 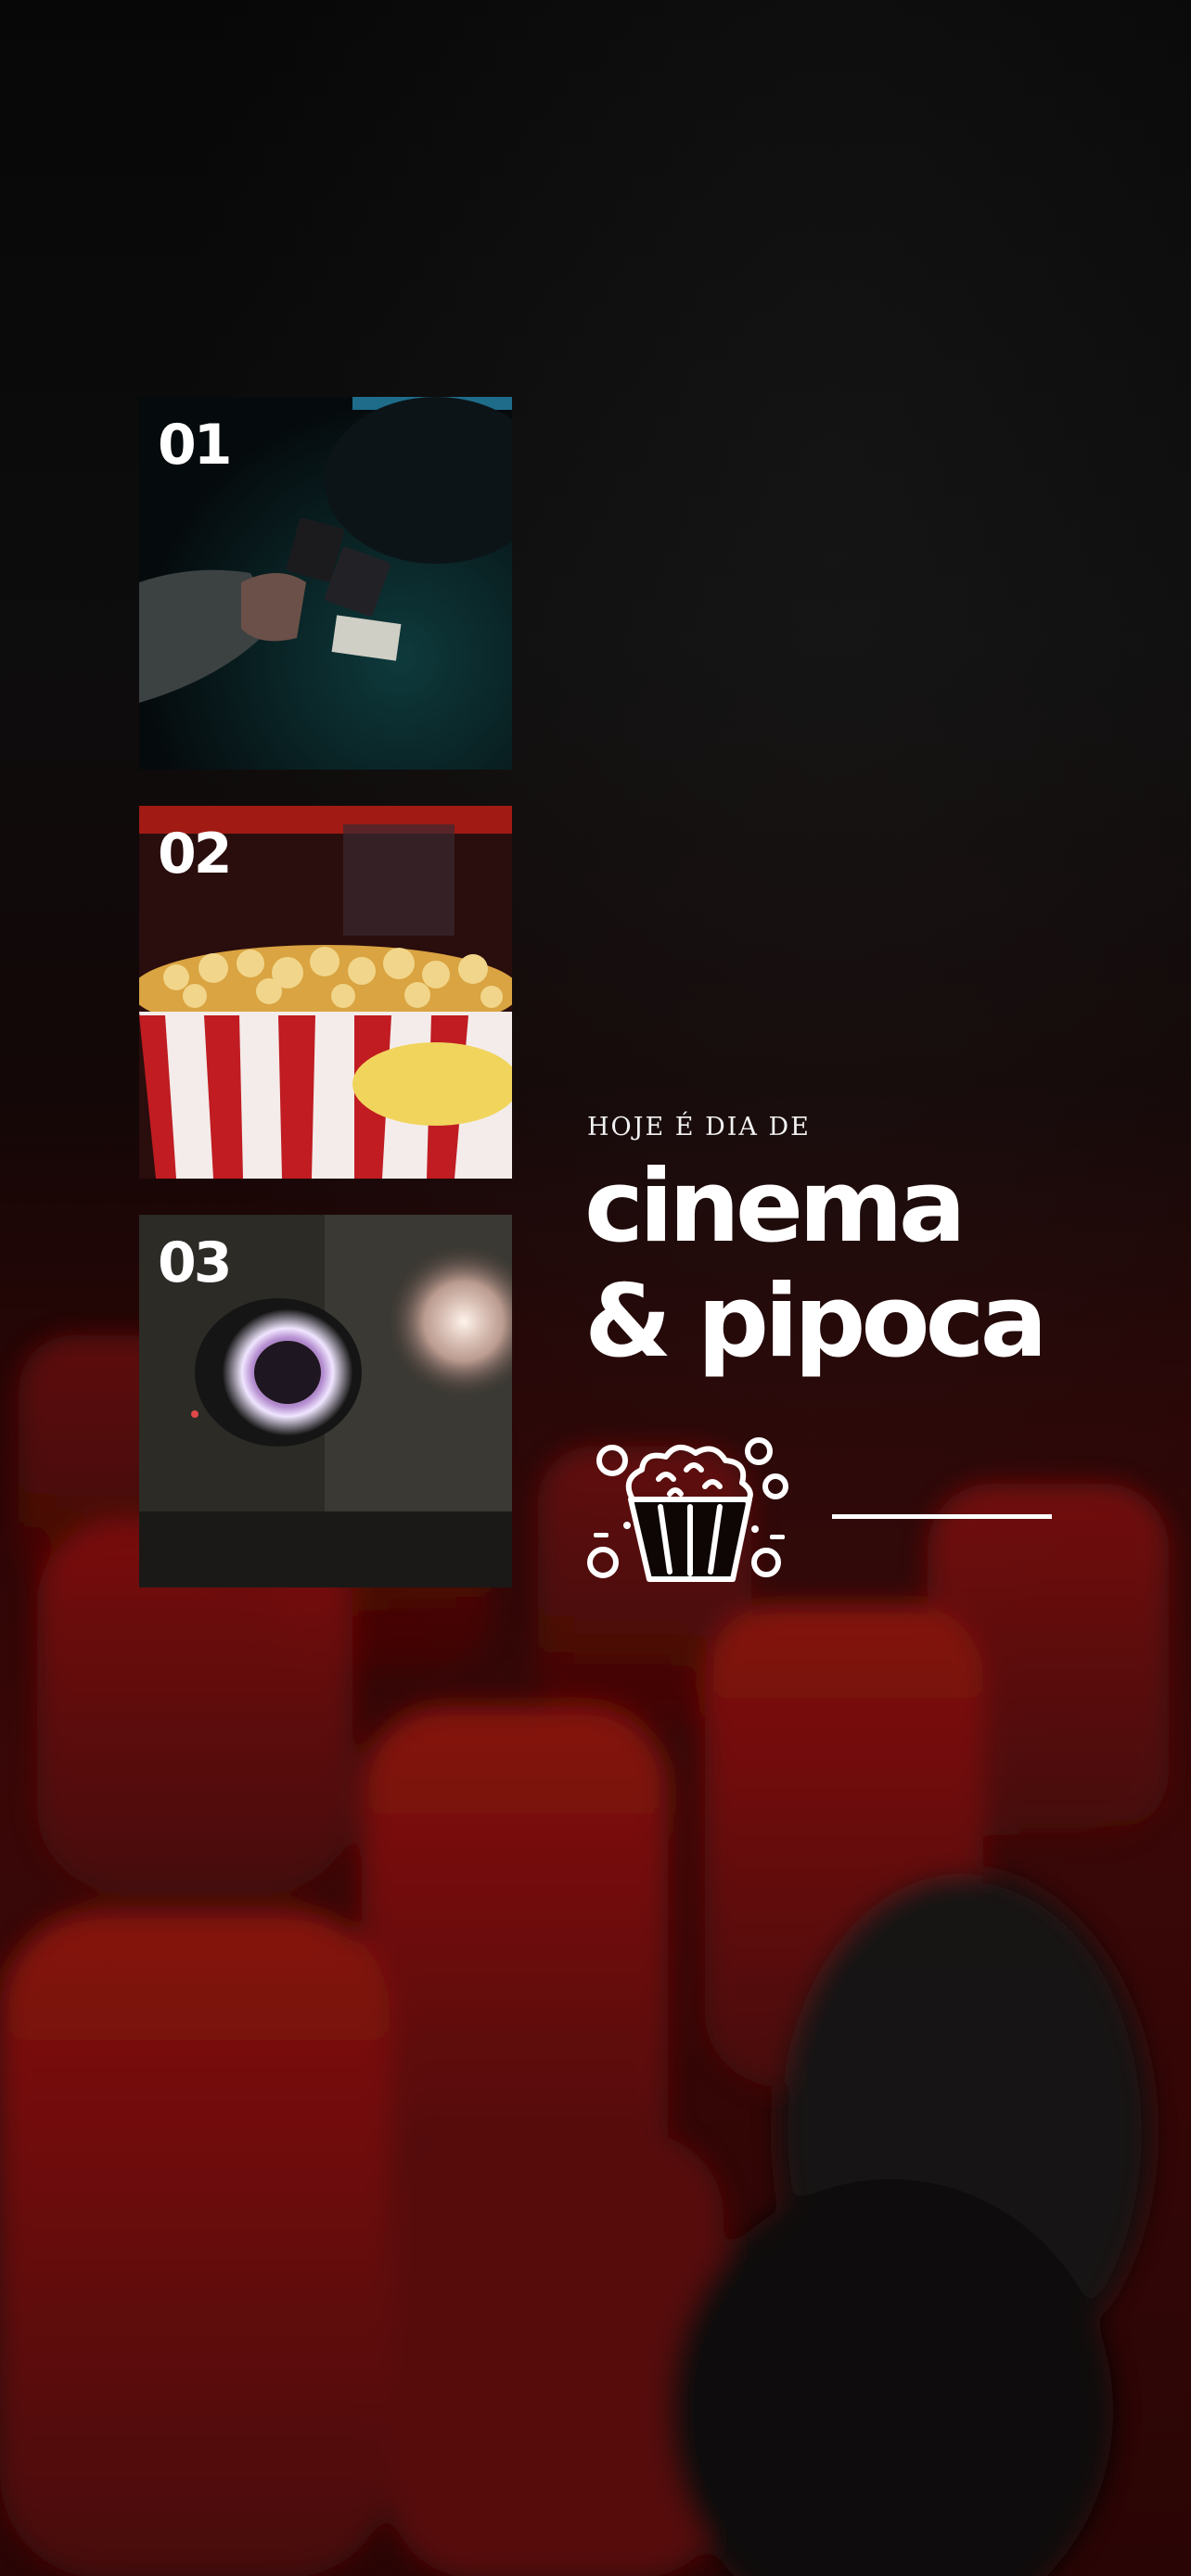 What do you see at coordinates (325, 583) in the screenshot?
I see `step-photo-tickets: 01` at bounding box center [325, 583].